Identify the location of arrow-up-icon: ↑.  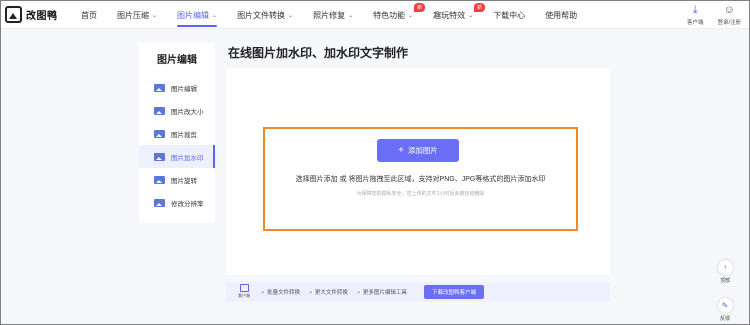
(725, 267).